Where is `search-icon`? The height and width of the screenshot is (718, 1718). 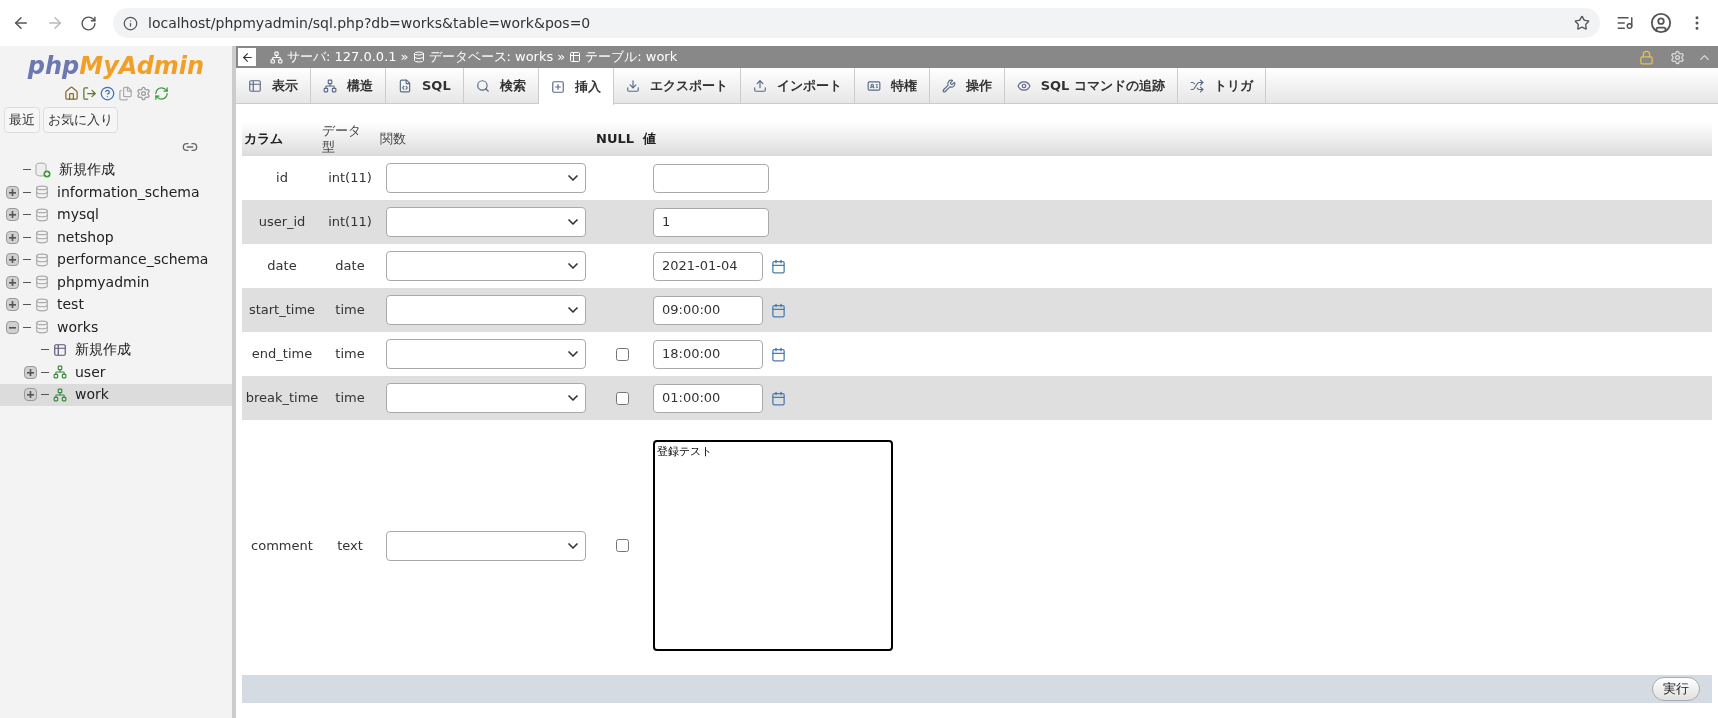 search-icon is located at coordinates (482, 85).